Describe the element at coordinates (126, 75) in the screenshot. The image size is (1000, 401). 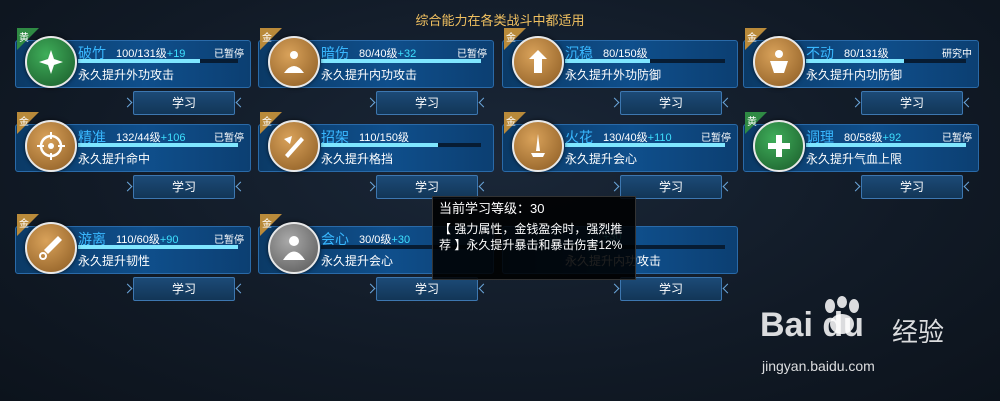
I see `skill-desc: 永久提升外功攻击` at that location.